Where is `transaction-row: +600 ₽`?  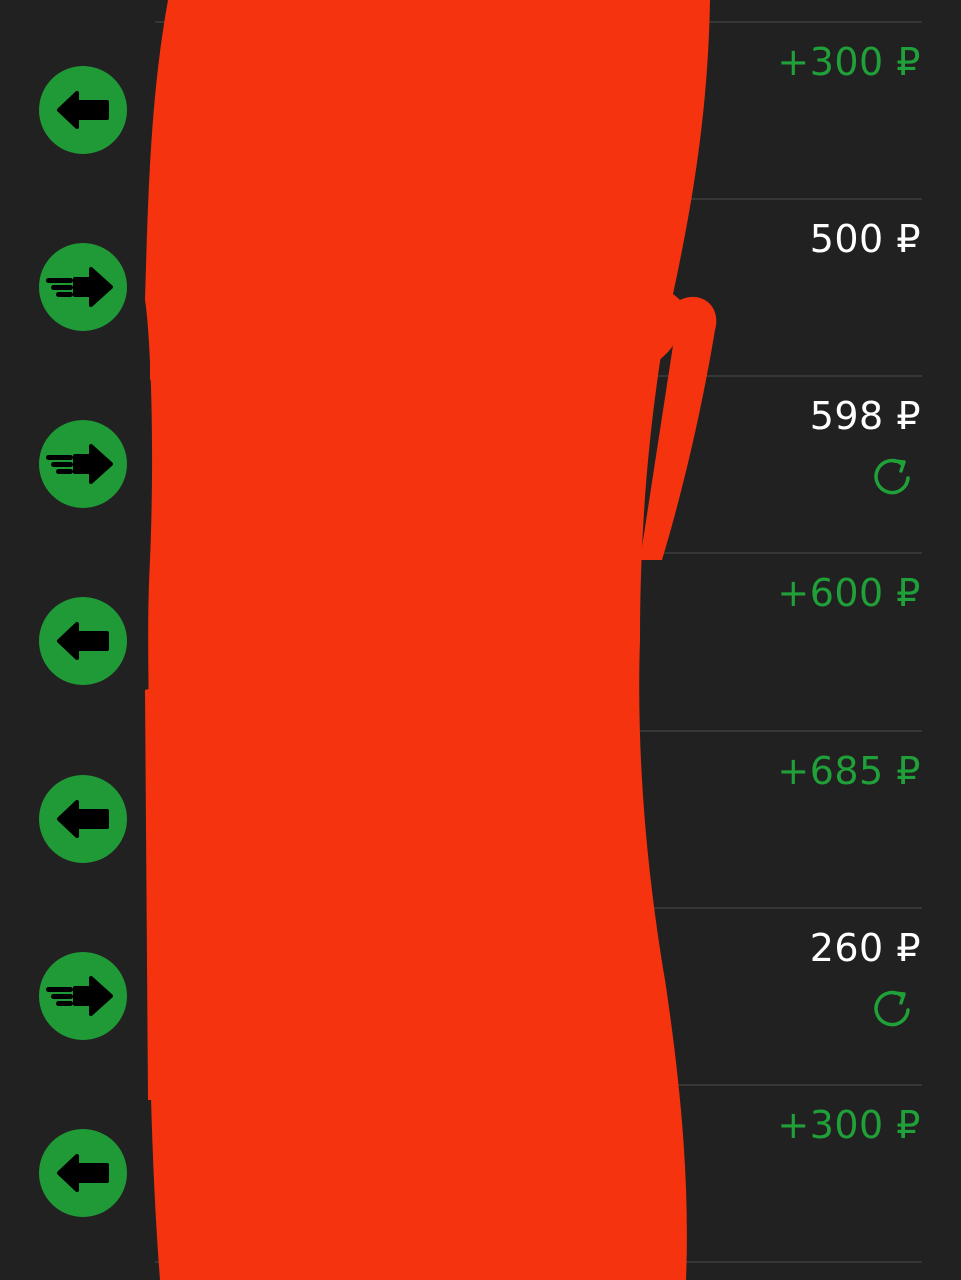
transaction-row: +600 ₽ is located at coordinates (480, 619).